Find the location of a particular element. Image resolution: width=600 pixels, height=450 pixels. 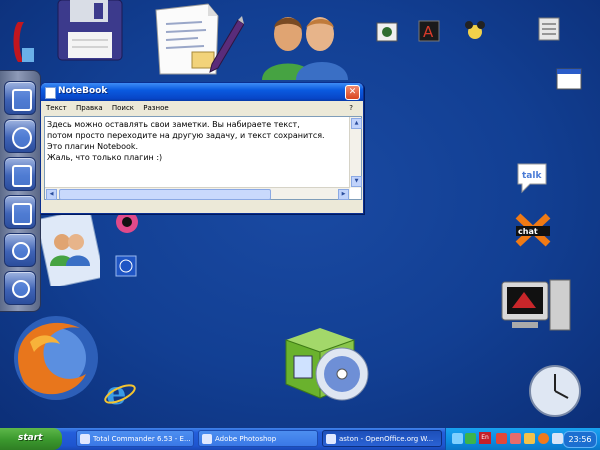

total-commander-icon is located at coordinates (85, 439).